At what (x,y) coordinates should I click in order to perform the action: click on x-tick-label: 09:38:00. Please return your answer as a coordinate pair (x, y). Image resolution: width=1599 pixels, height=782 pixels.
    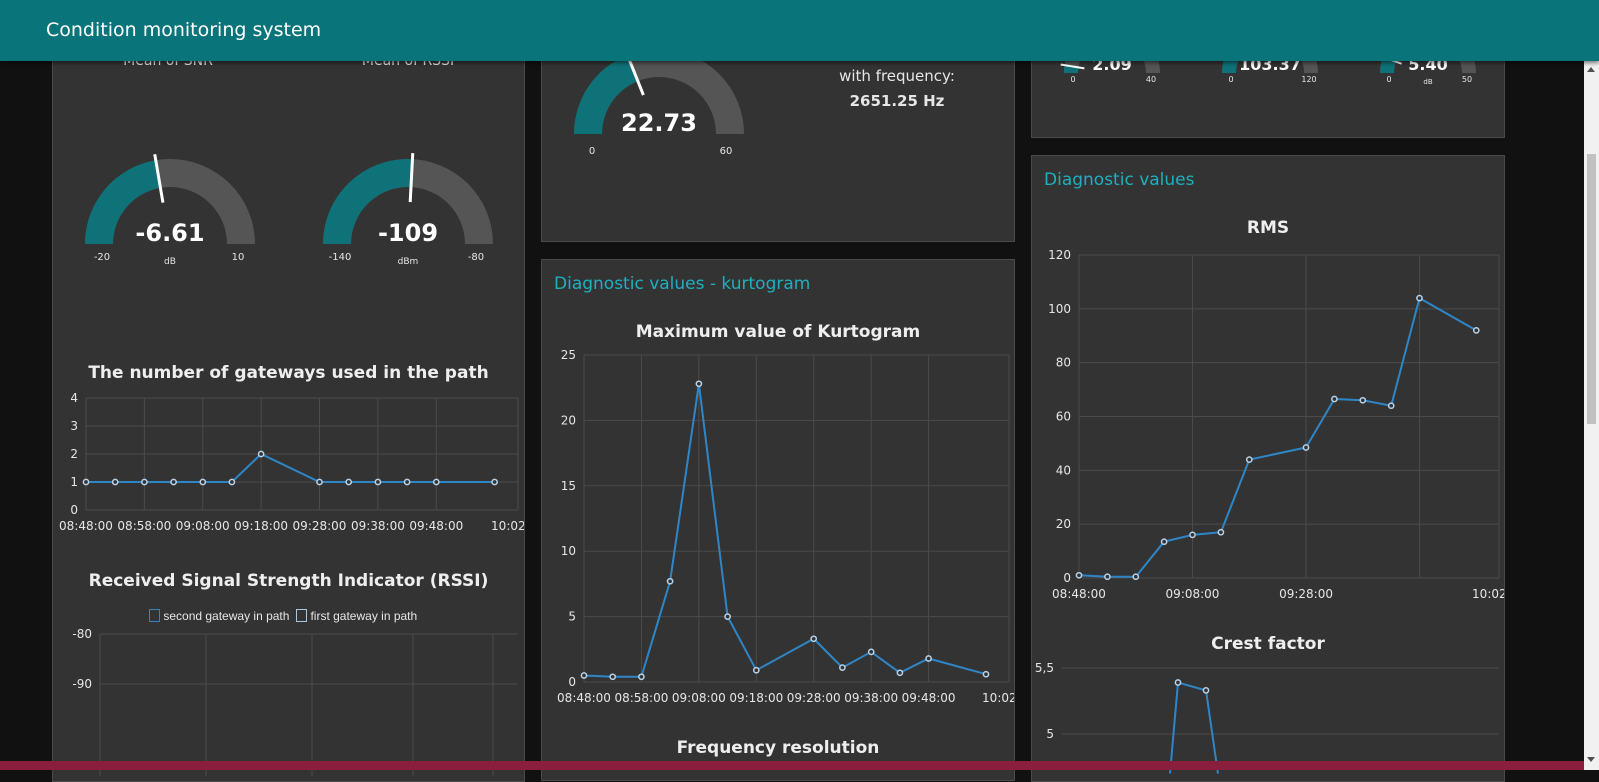
    Looking at the image, I should click on (378, 526).